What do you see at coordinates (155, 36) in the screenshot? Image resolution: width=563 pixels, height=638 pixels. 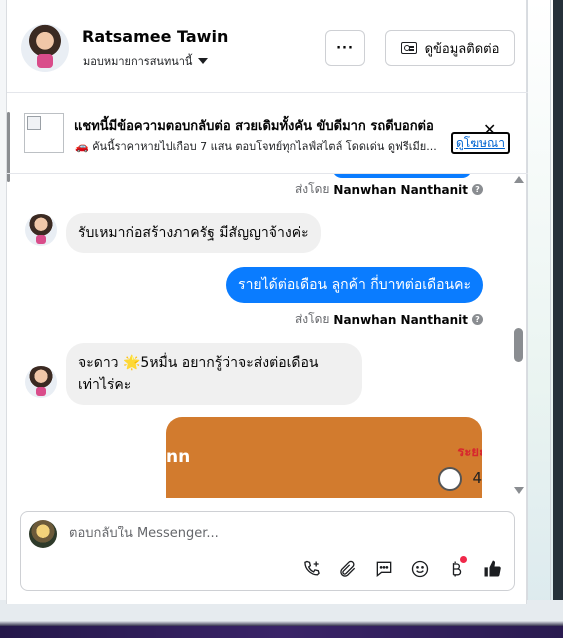 I see `contact-name: Ratsamee Tawin` at bounding box center [155, 36].